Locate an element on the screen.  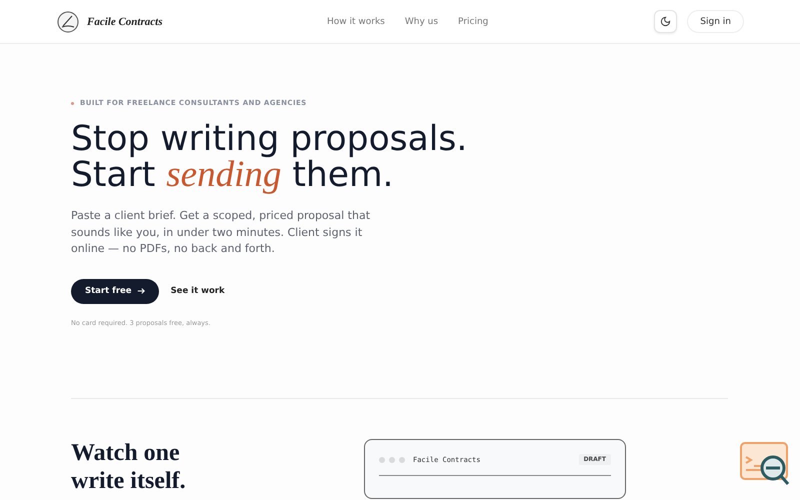
lead-paragraph: Paste a client brief. Get a scoped, priced proposal that sounds like you, in under two minutes. Client signs it online — no PDFs, no back and forth. is located at coordinates (221, 232).